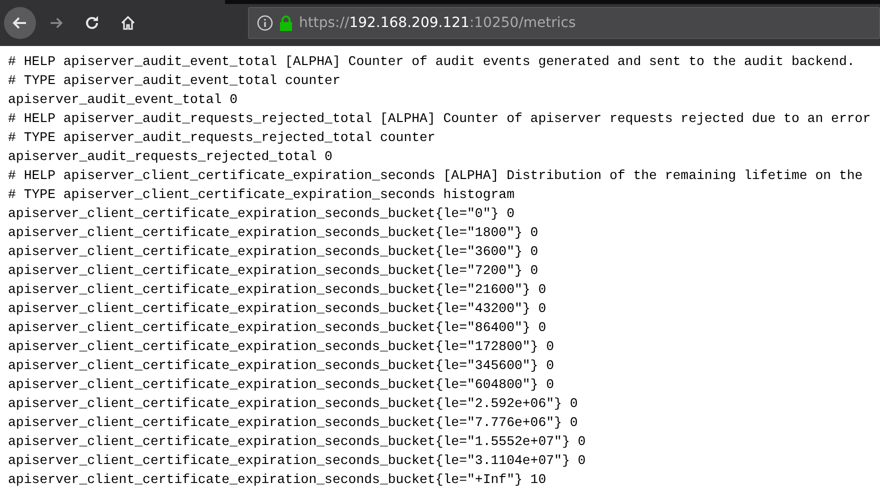  What do you see at coordinates (92, 23) in the screenshot?
I see `reload-icon` at bounding box center [92, 23].